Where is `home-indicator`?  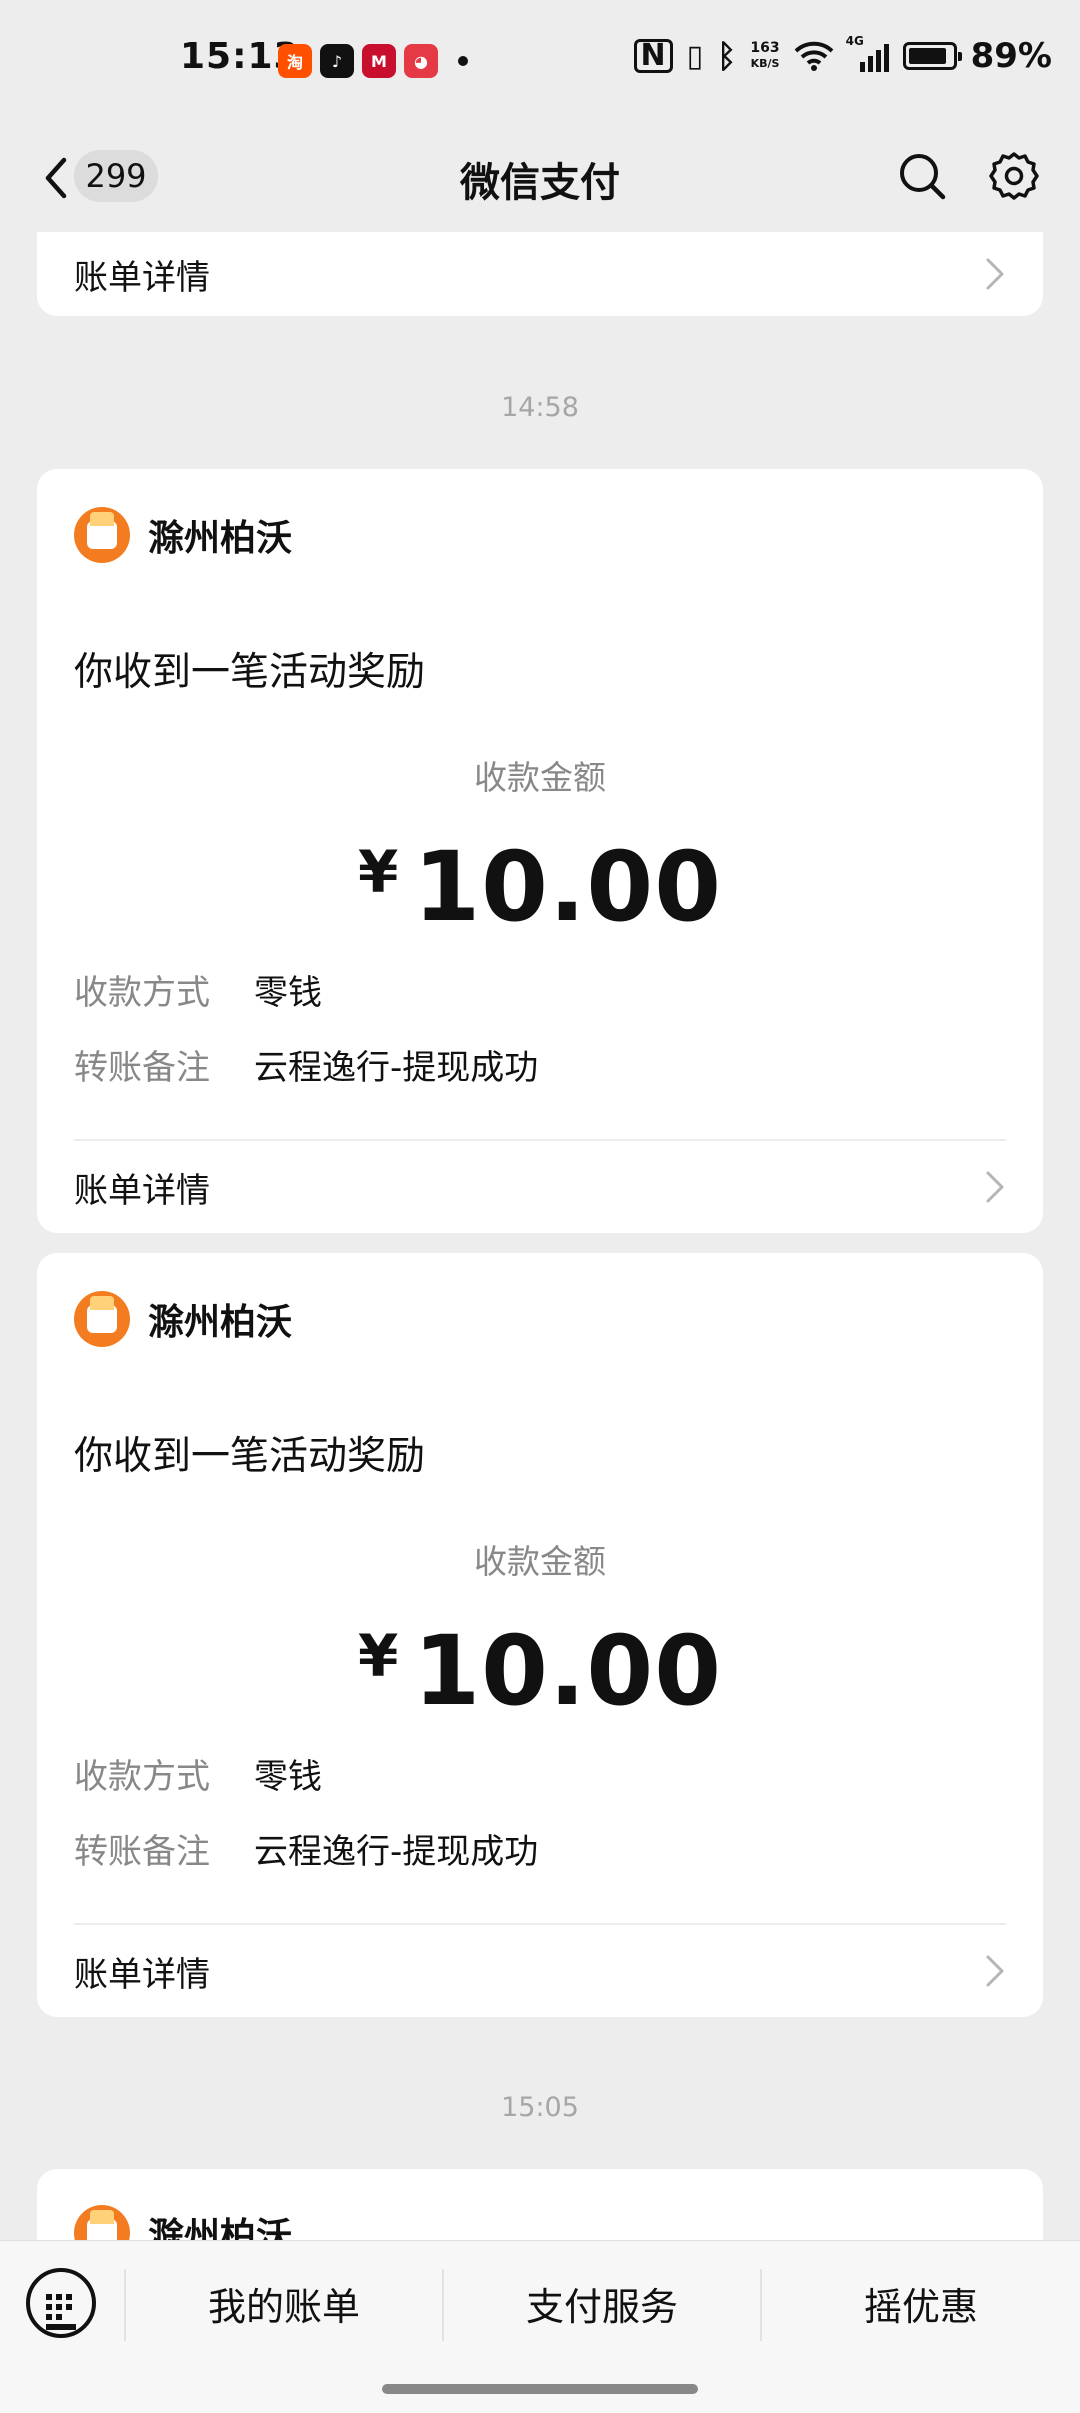
home-indicator is located at coordinates (540, 2389).